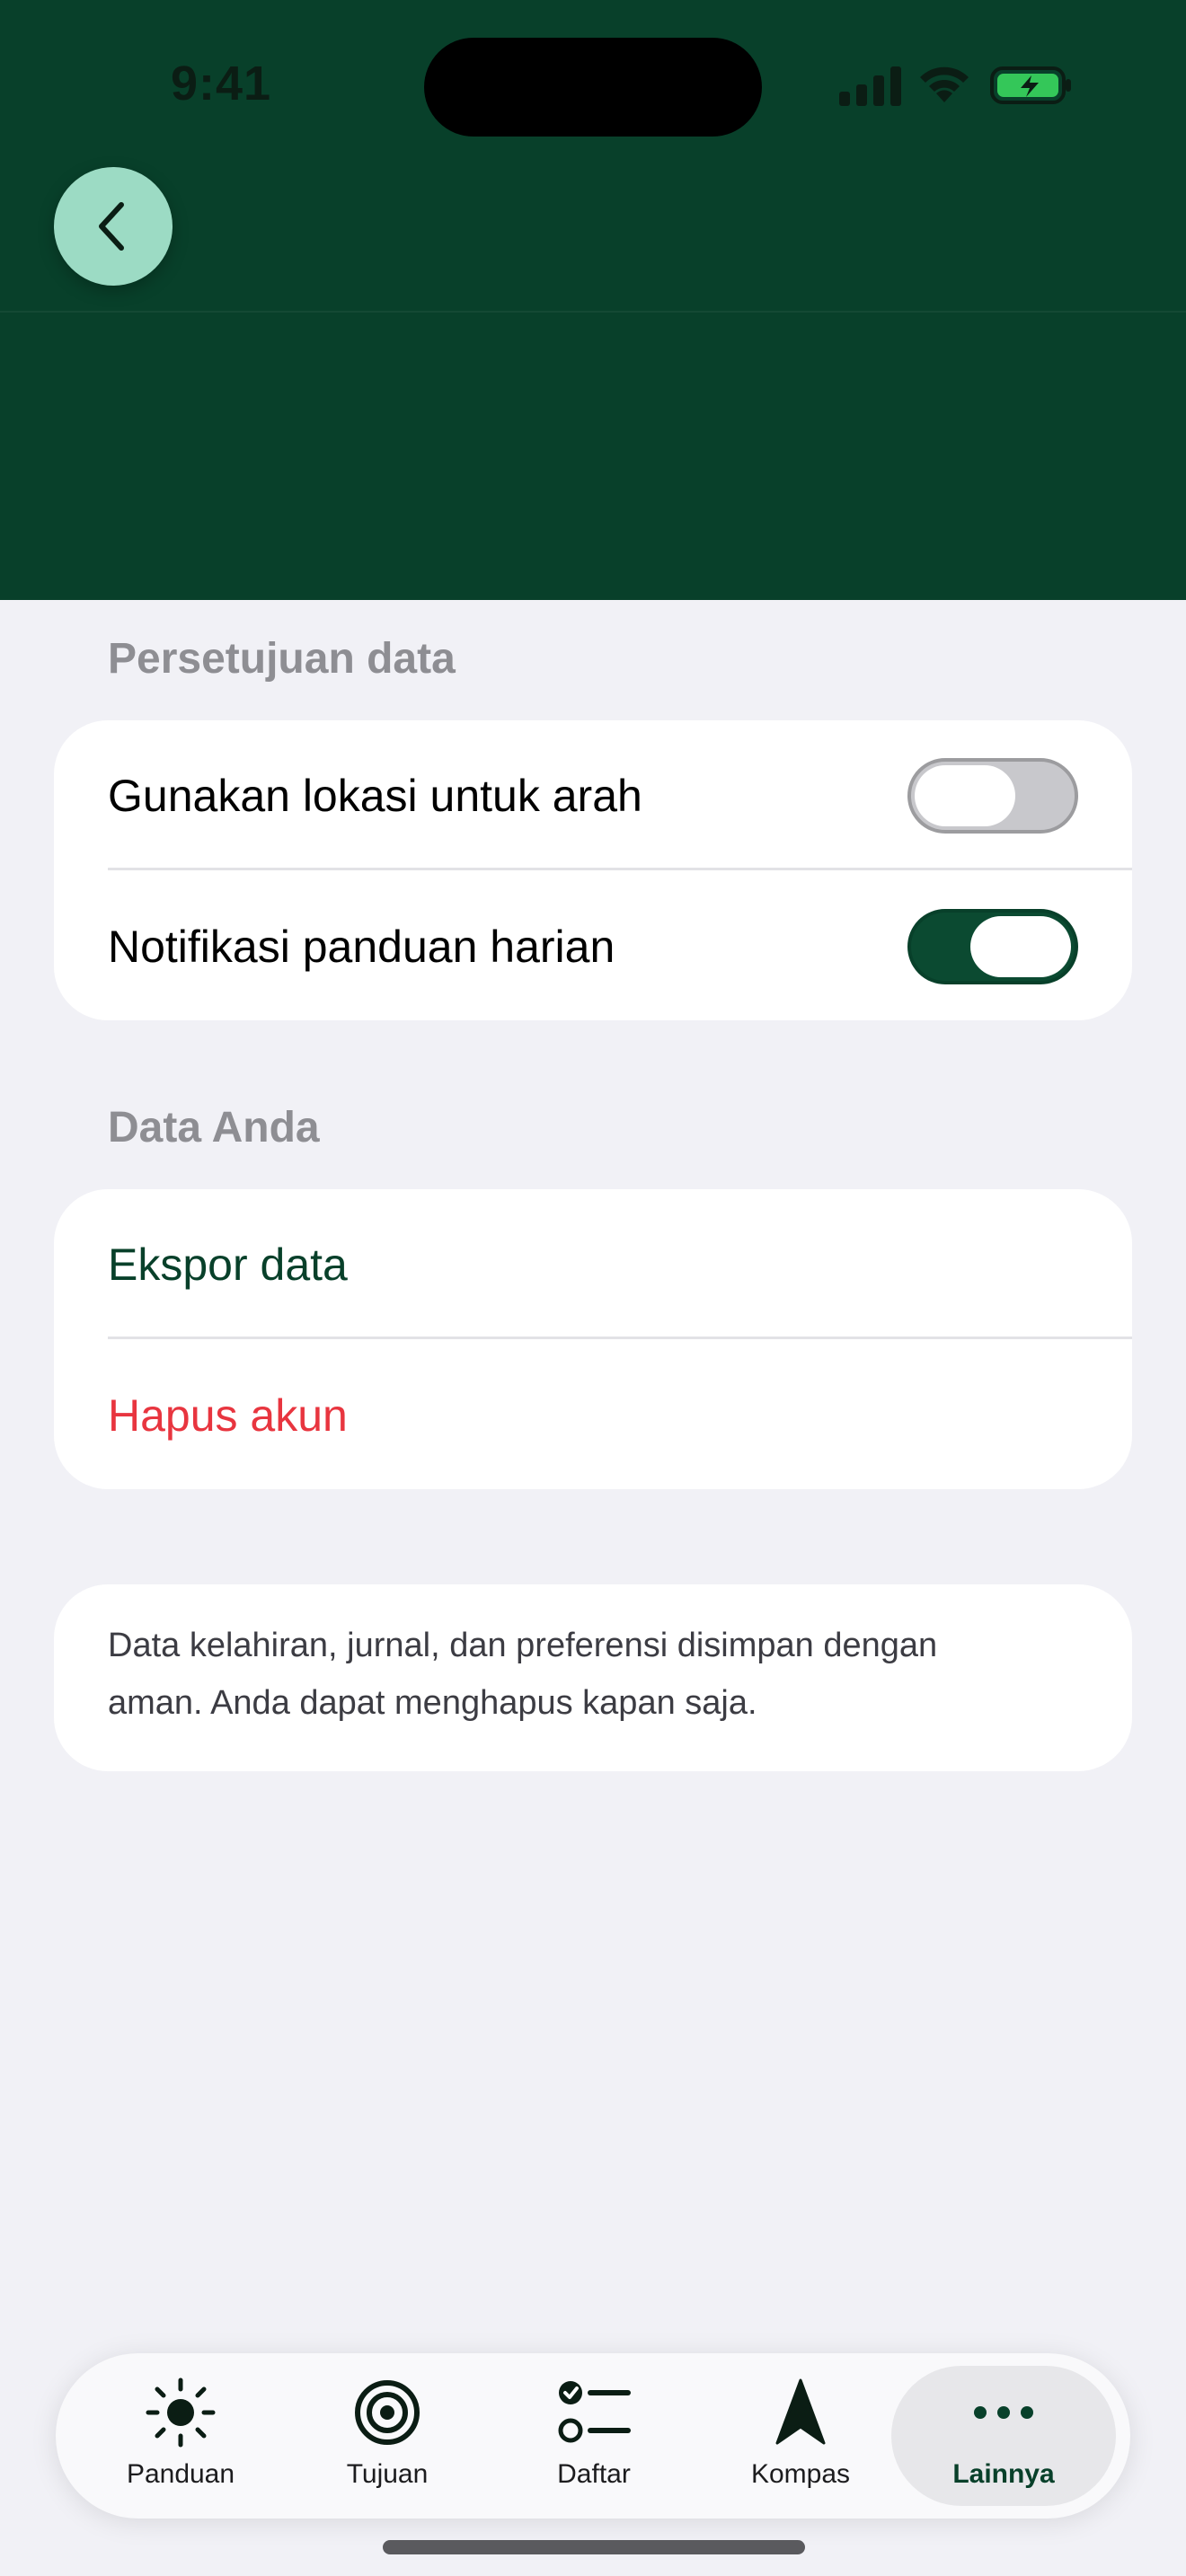 The width and height of the screenshot is (1186, 2576). I want to click on chevron-left-icon, so click(111, 226).